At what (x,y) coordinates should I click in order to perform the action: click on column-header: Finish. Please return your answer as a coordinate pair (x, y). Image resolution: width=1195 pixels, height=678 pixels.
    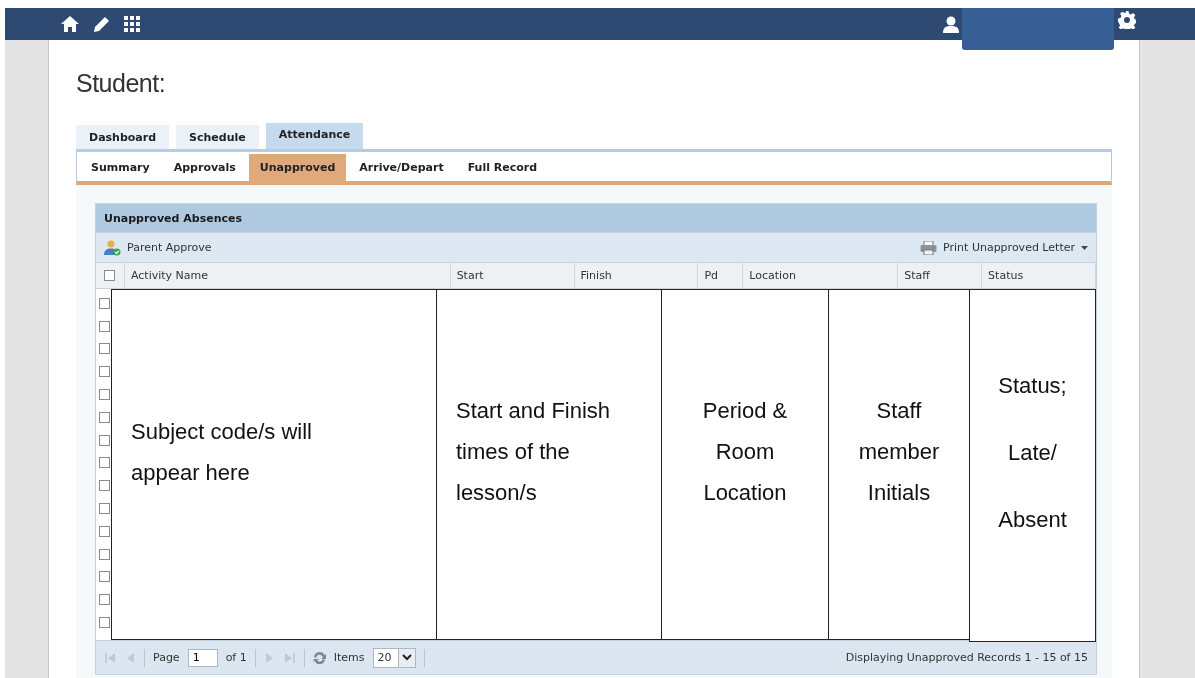
    Looking at the image, I should click on (636, 275).